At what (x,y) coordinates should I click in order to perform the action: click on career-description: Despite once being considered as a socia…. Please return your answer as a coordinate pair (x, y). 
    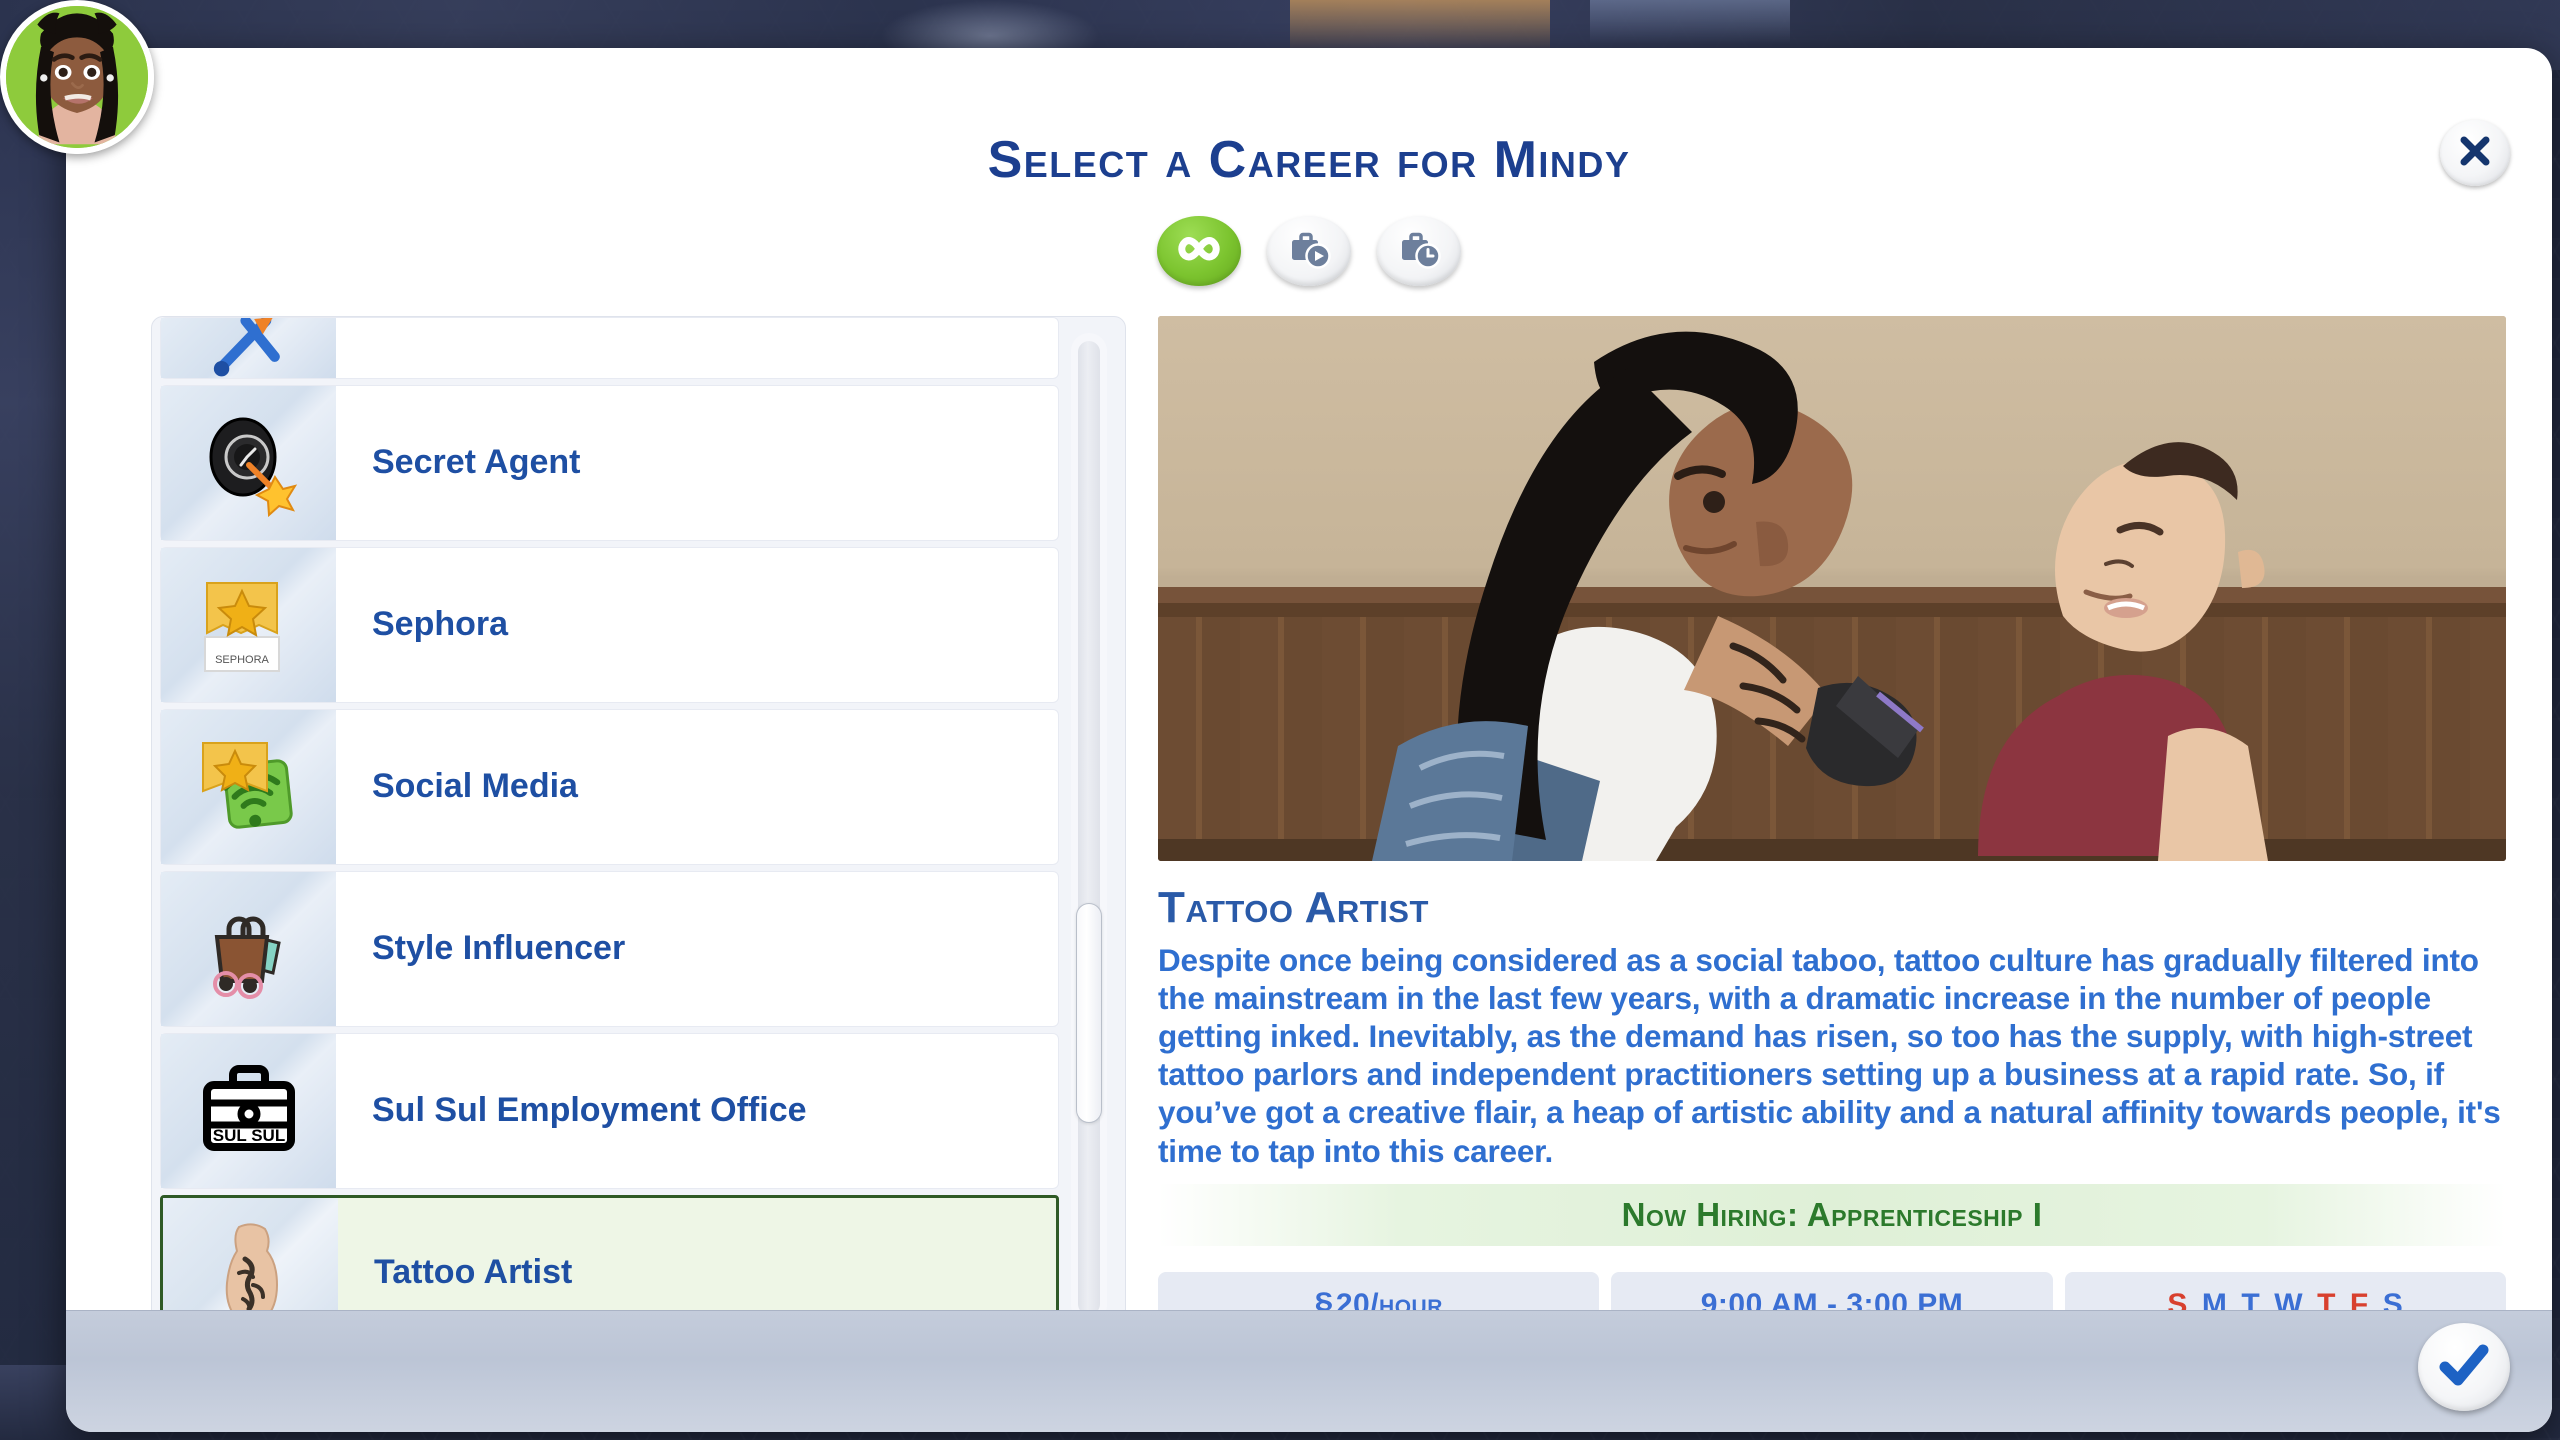
    Looking at the image, I should click on (1829, 1055).